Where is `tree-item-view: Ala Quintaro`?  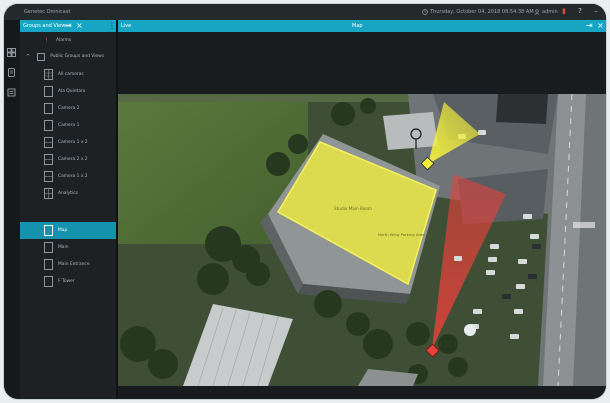
tree-item-view: Ala Quintaro is located at coordinates (68, 91).